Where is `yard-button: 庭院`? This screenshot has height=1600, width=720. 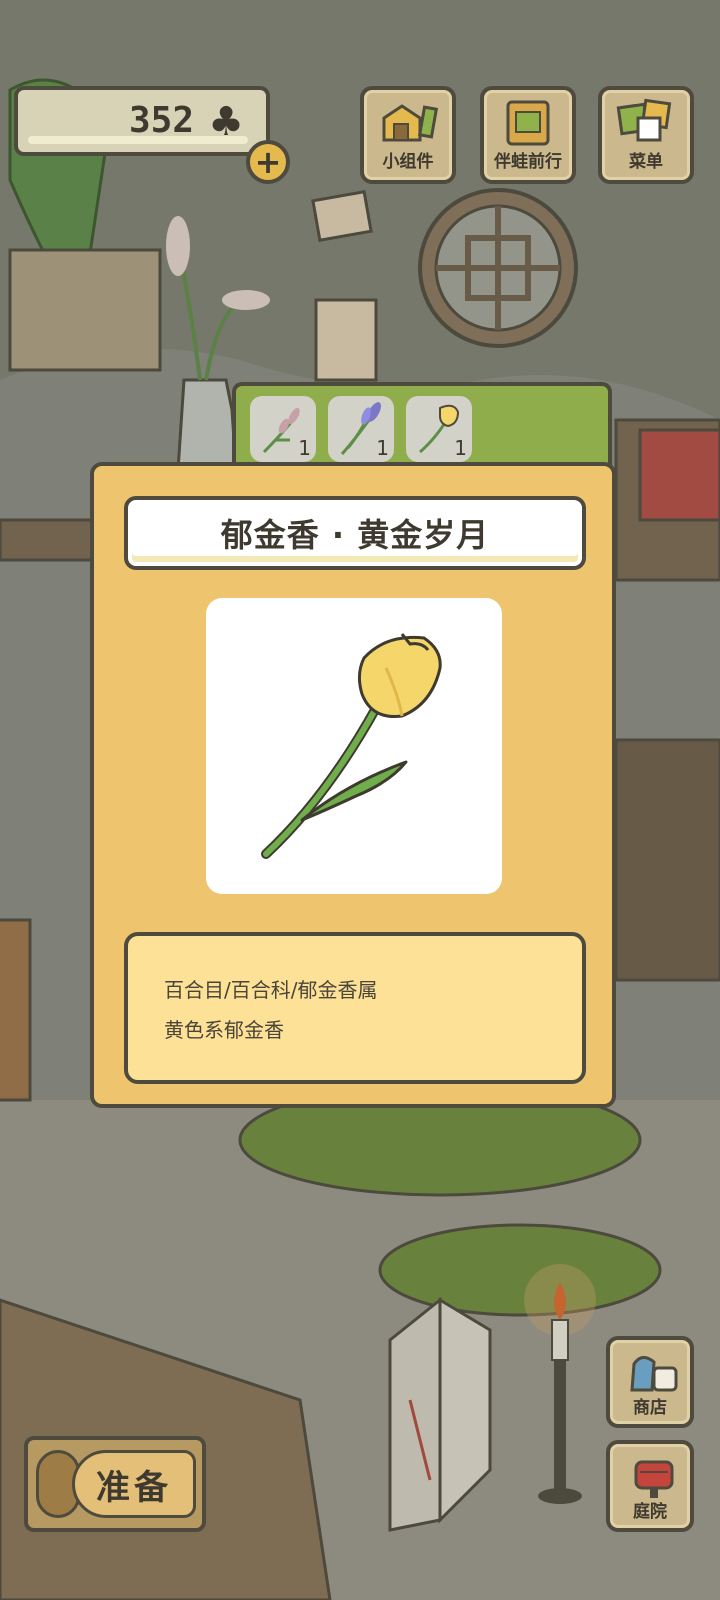
yard-button: 庭院 is located at coordinates (650, 1486).